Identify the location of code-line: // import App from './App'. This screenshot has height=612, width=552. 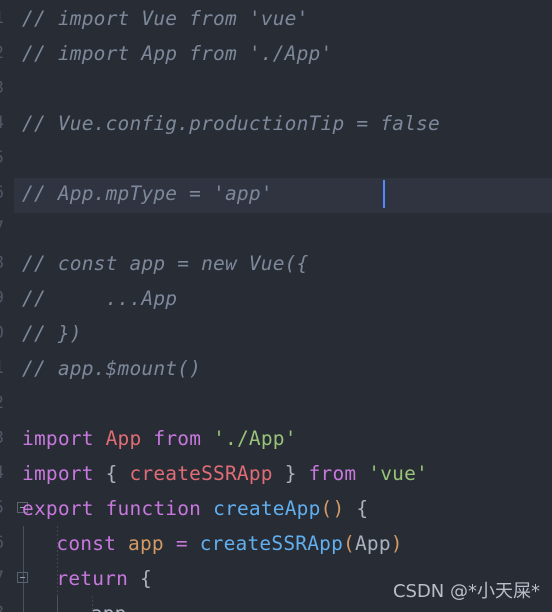
(177, 53).